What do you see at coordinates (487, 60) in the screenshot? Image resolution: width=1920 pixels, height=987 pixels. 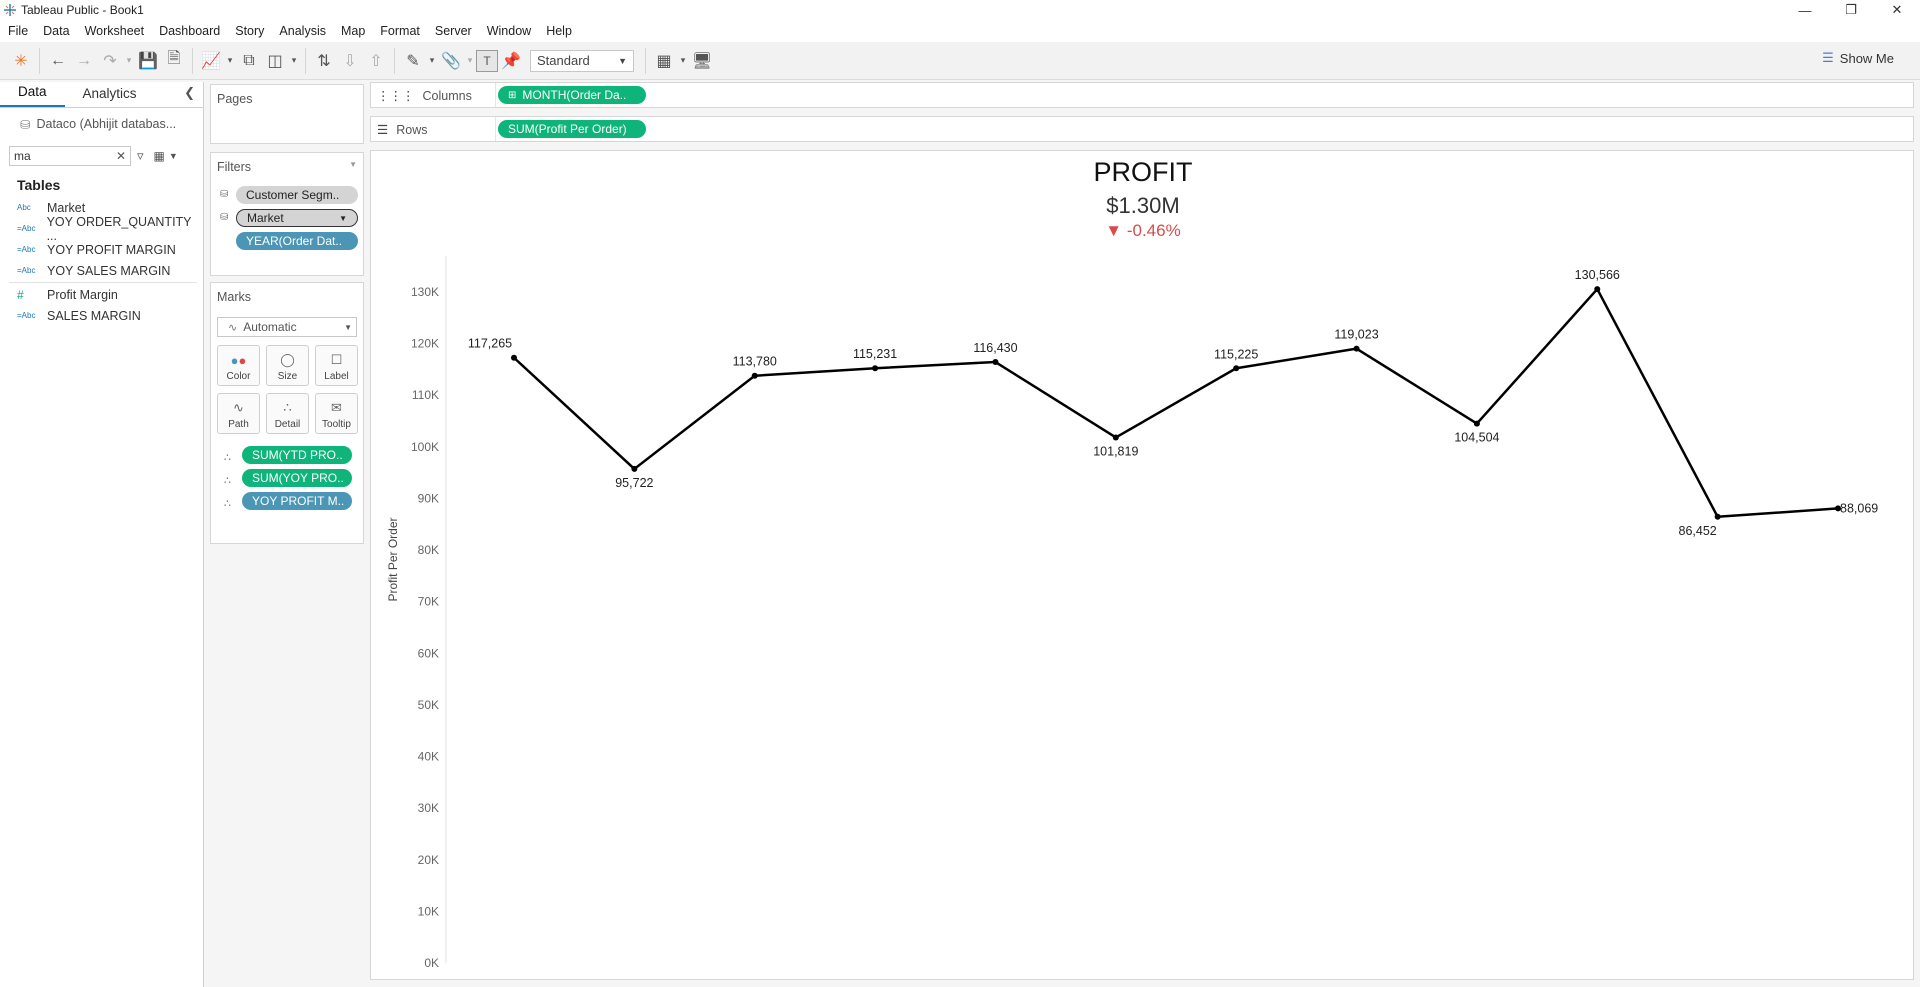 I see `show-mark-labels-icon: T` at bounding box center [487, 60].